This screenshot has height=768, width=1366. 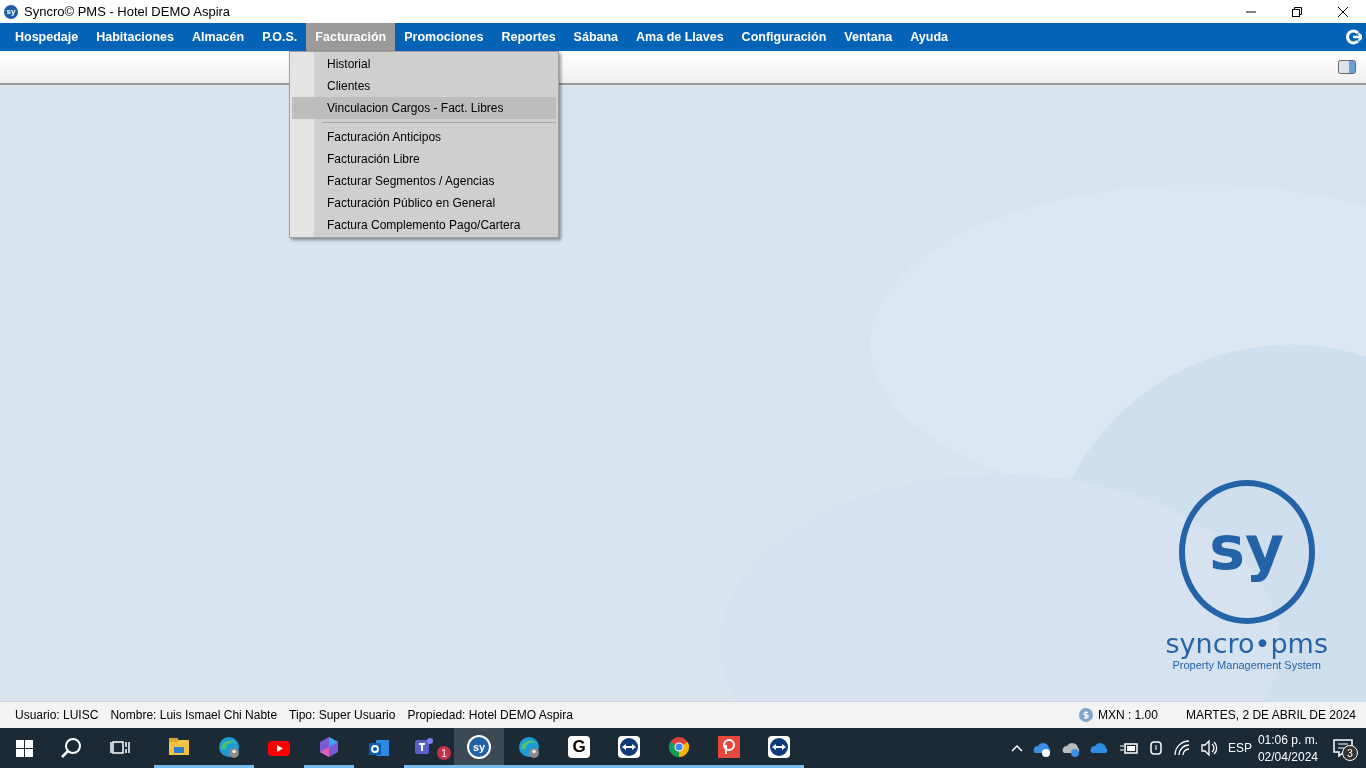 I want to click on menu-item: Facturación Anticipos, so click(x=424, y=137).